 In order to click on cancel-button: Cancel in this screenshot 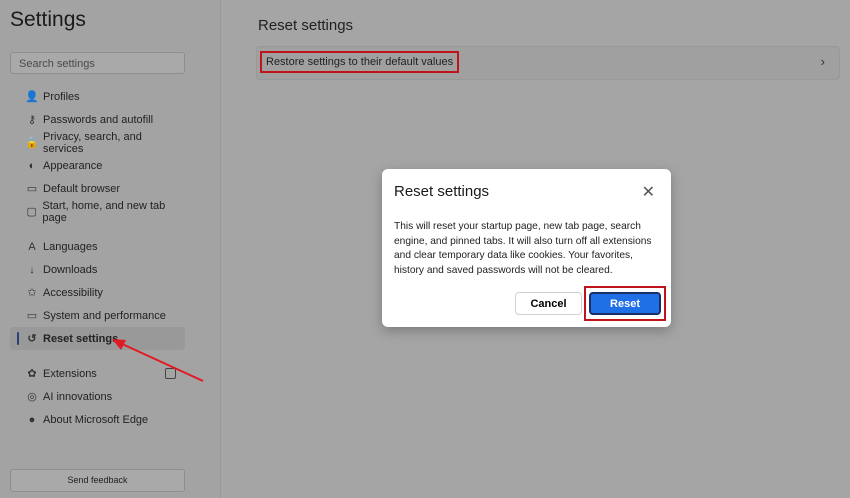, I will do `click(548, 303)`.